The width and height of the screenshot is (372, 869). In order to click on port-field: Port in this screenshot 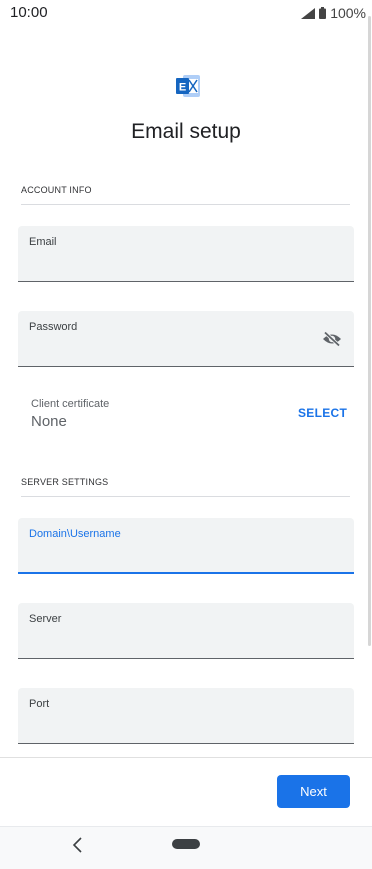, I will do `click(186, 716)`.